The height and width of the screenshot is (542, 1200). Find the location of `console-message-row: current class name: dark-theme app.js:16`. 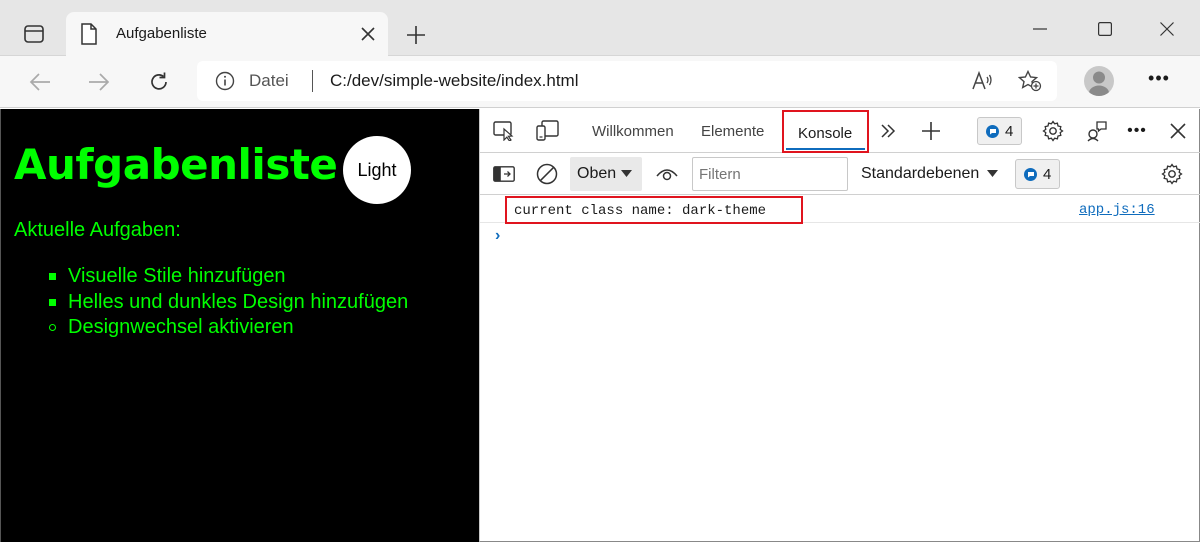

console-message-row: current class name: dark-theme app.js:16 is located at coordinates (840, 209).